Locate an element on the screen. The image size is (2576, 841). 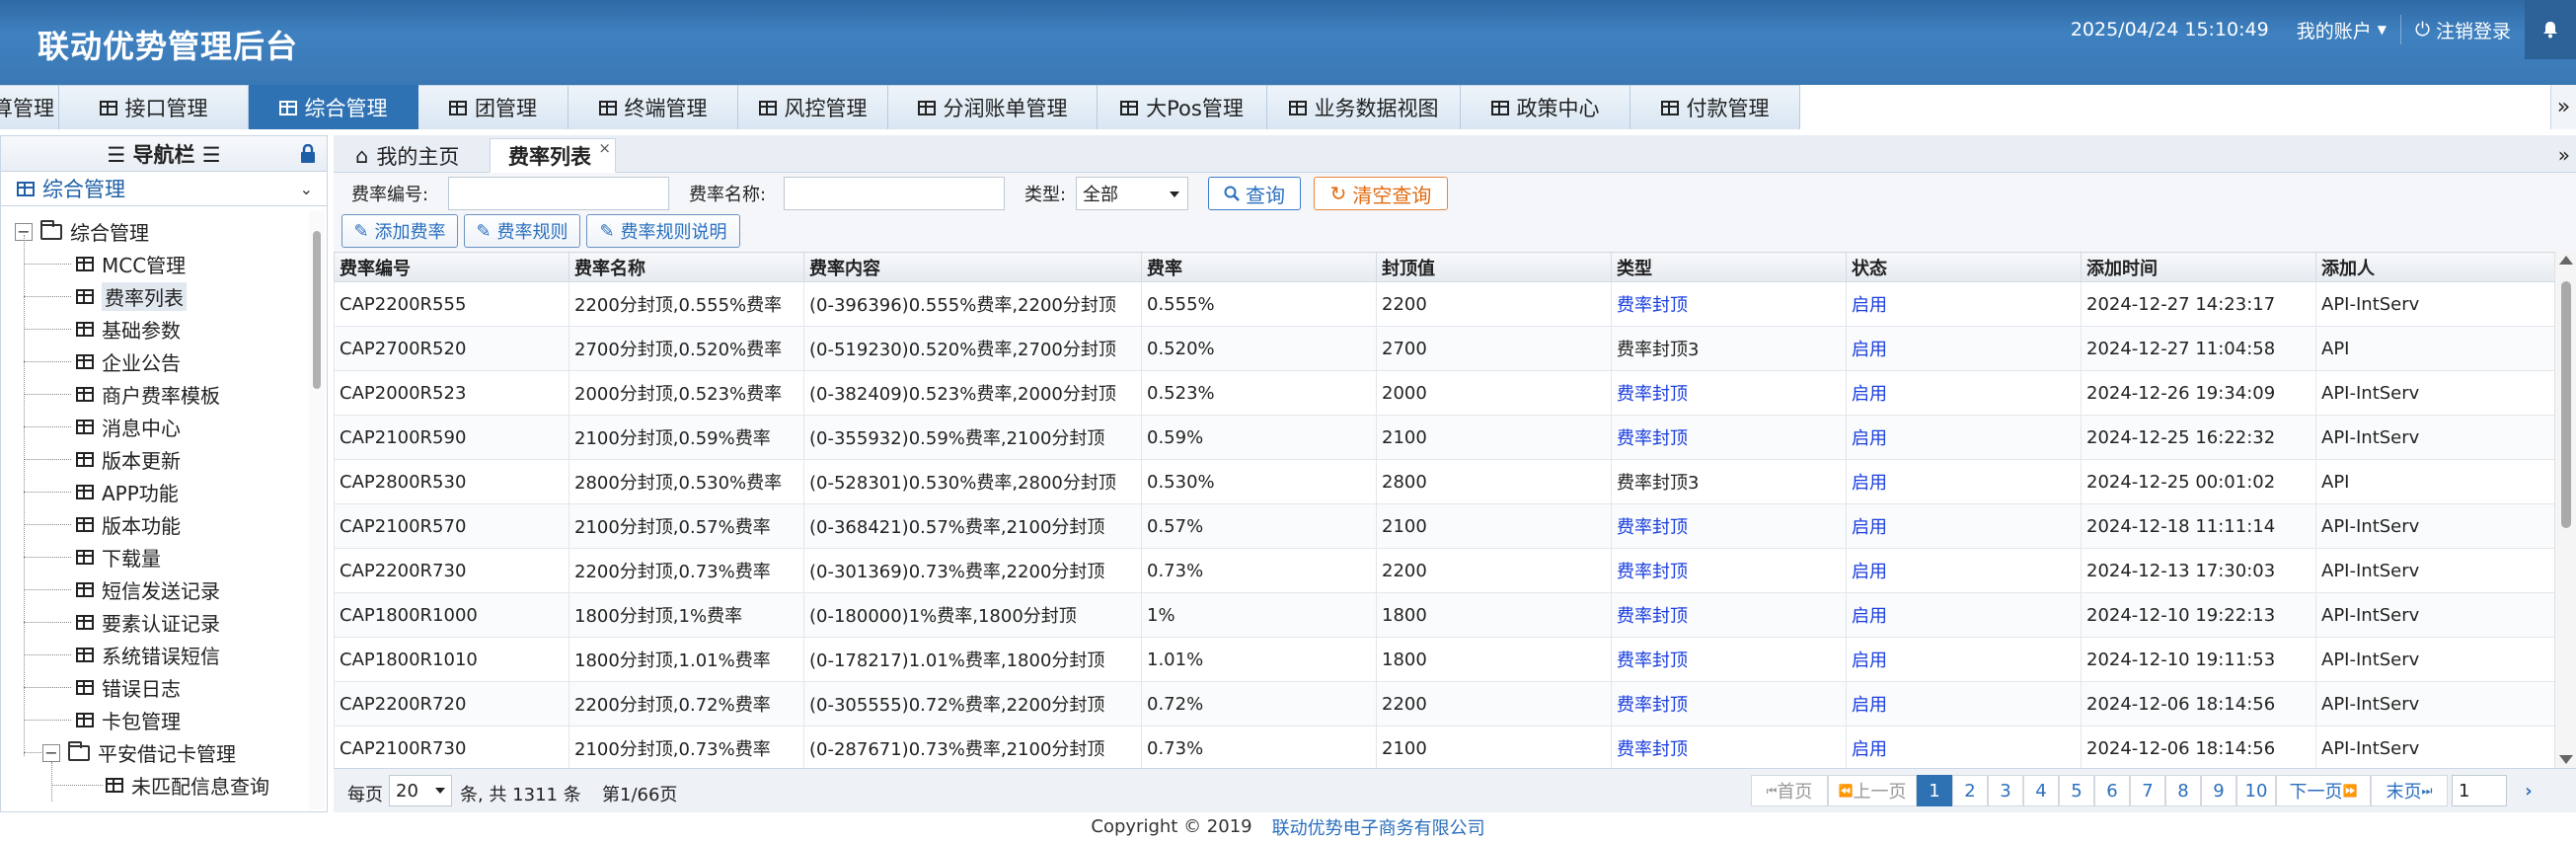
rate-name-input is located at coordinates (895, 193).